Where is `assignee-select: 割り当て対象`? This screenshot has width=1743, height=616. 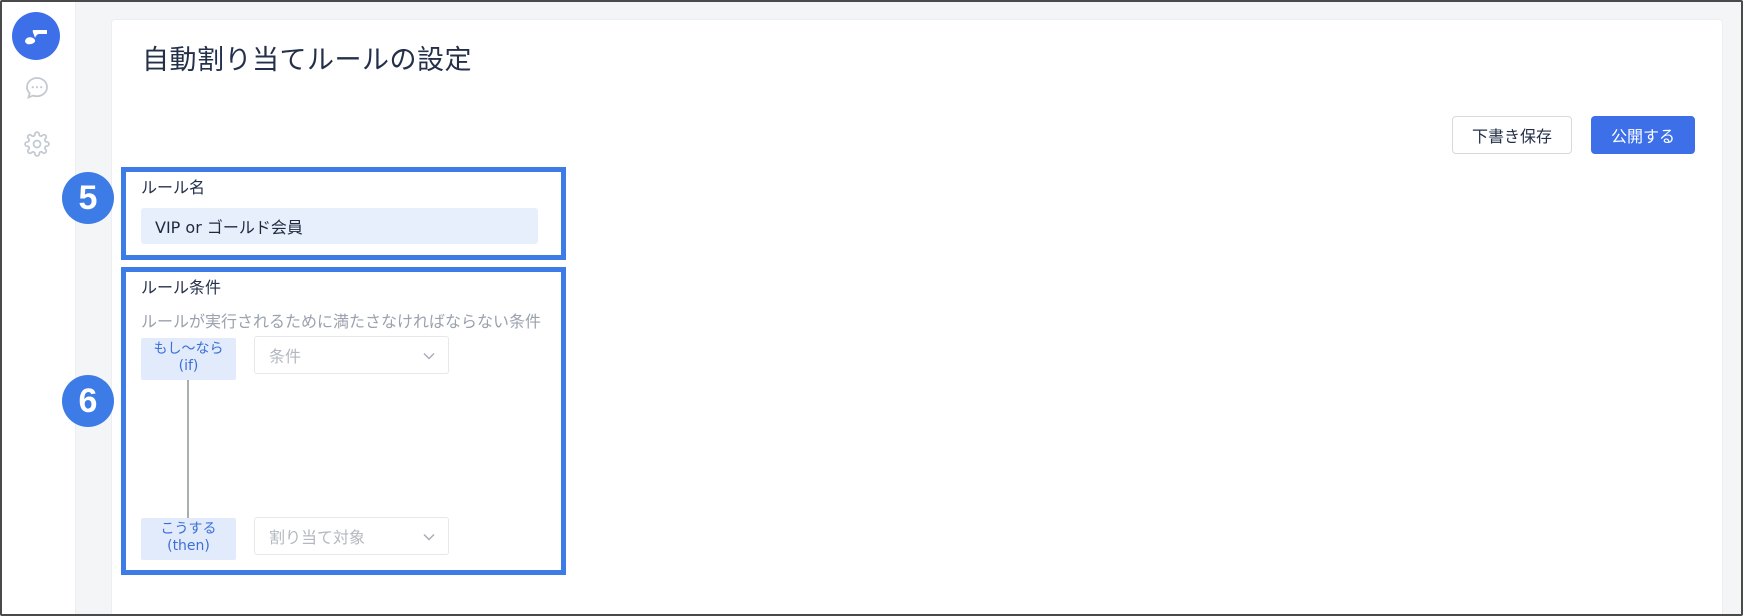
assignee-select: 割り当て対象 is located at coordinates (351, 536).